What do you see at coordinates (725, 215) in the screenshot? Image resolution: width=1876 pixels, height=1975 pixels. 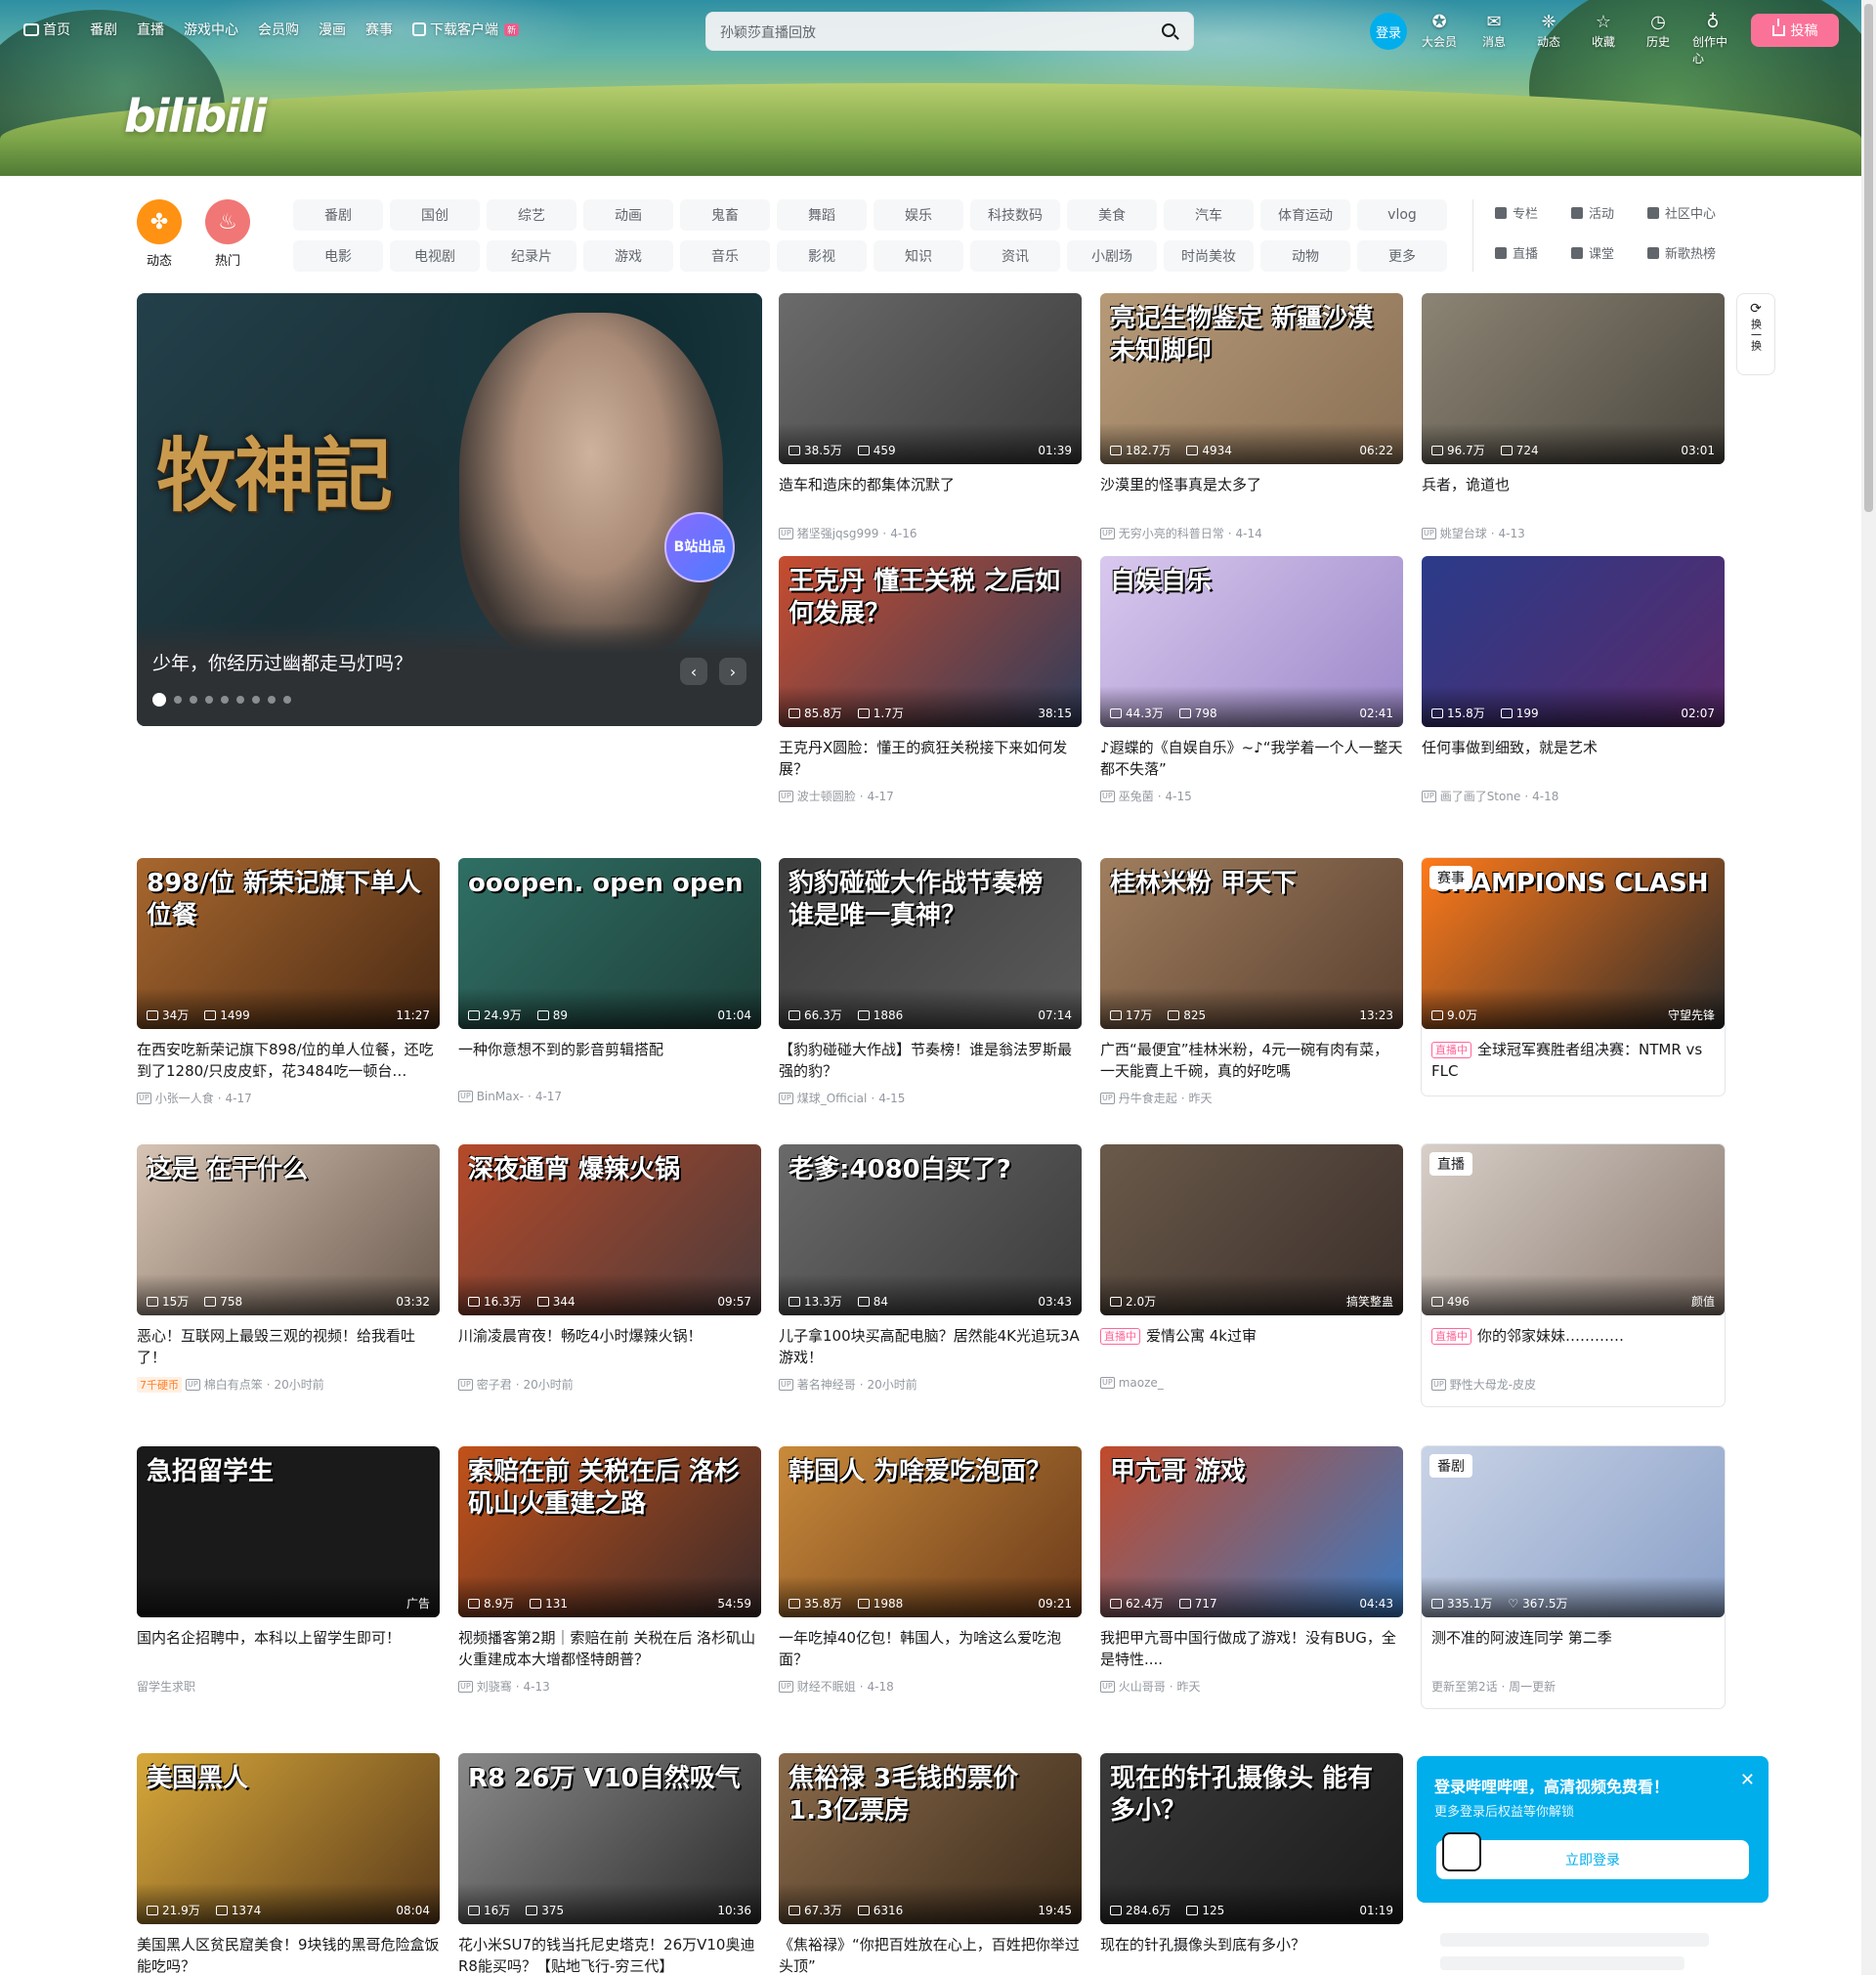 I see `channel-tag: 鬼畜` at bounding box center [725, 215].